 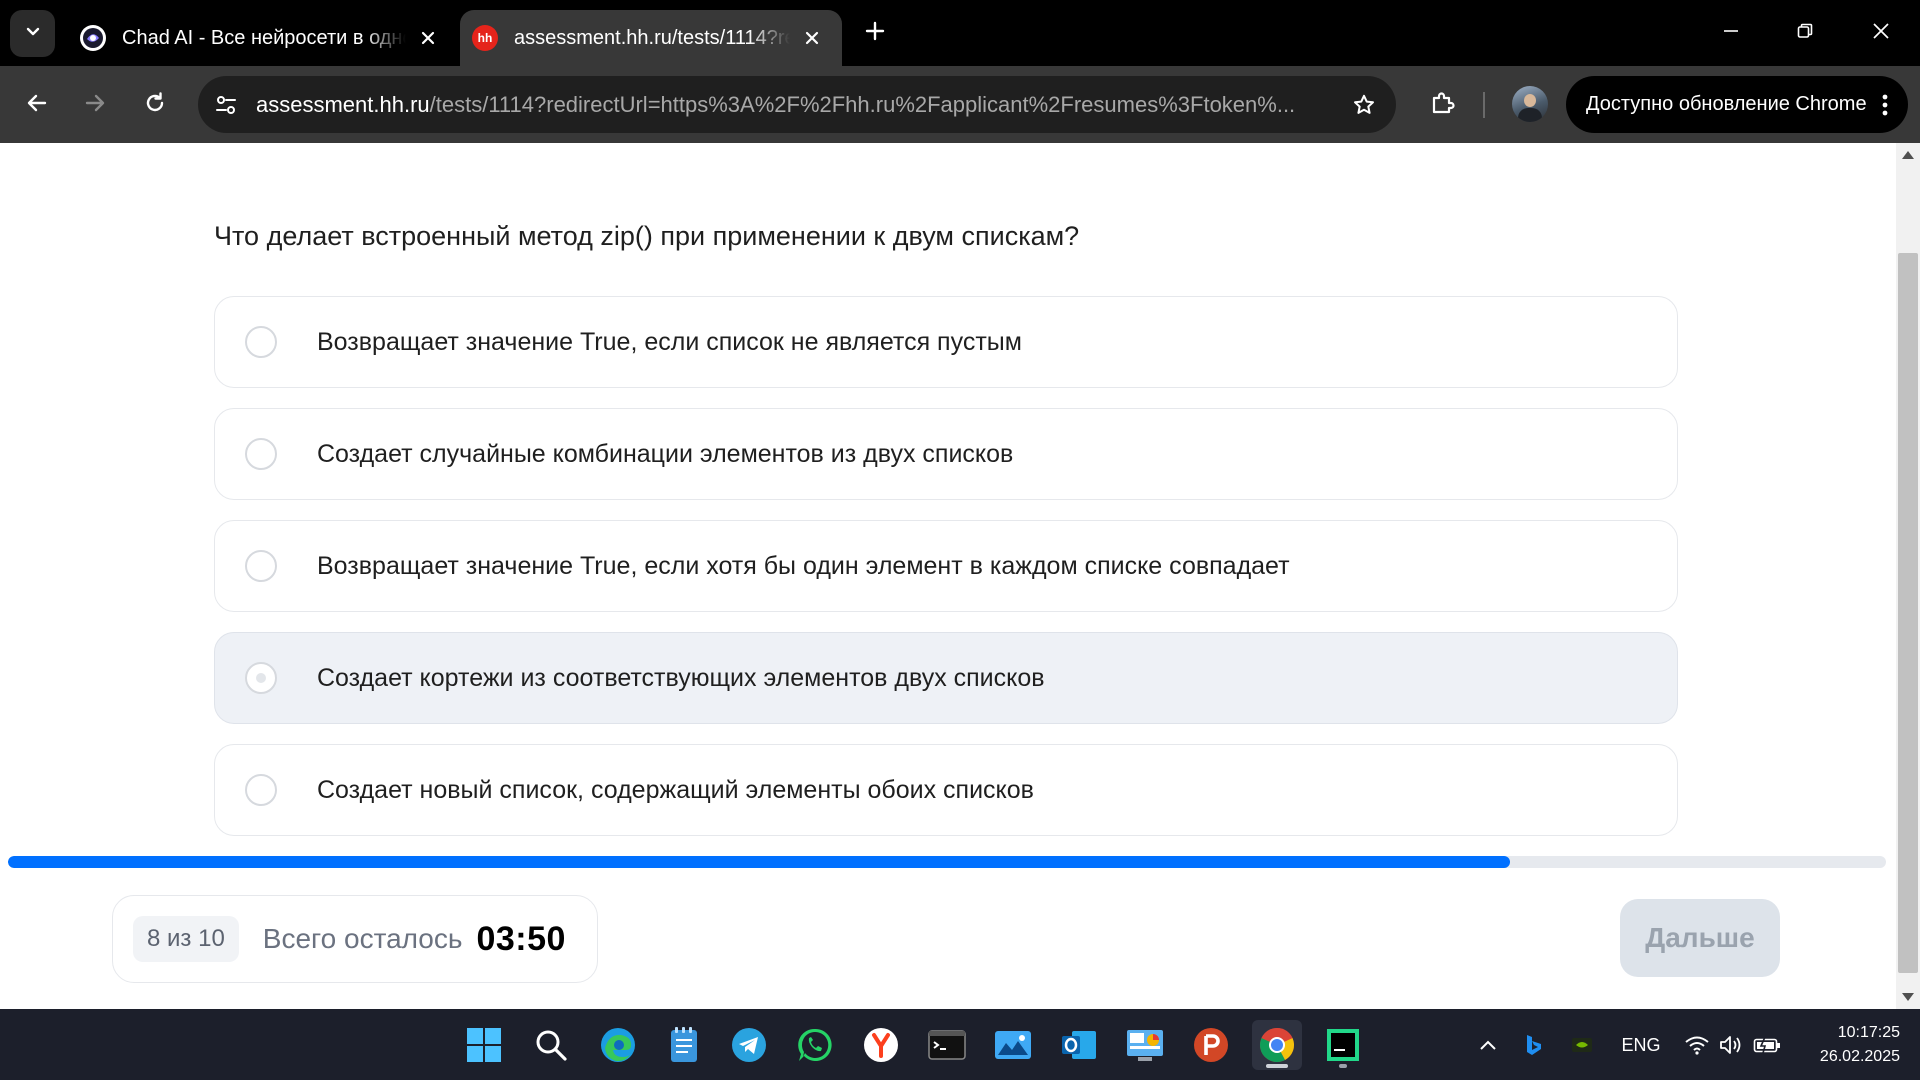 I want to click on nvidia-icon, so click(x=1582, y=1045).